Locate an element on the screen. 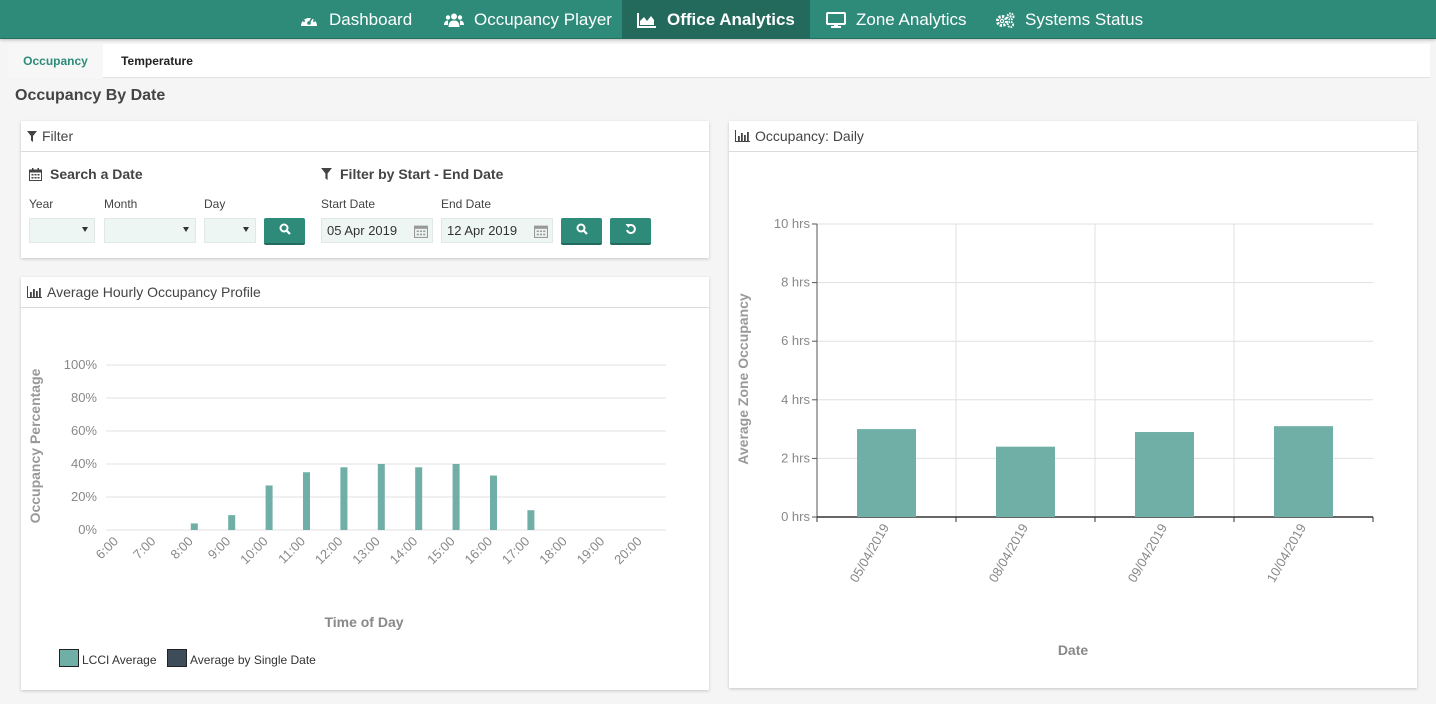 The image size is (1436, 704). dashboard-icon is located at coordinates (309, 20).